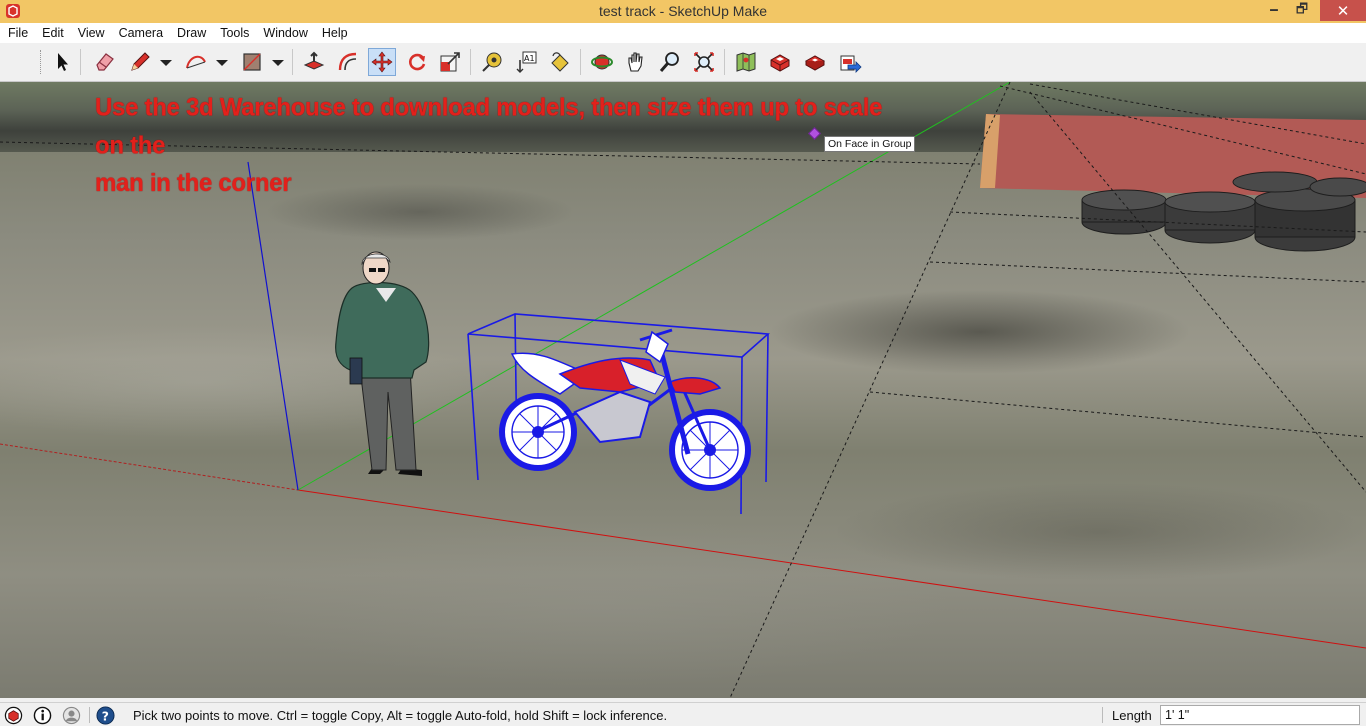 This screenshot has width=1366, height=726. I want to click on offset-tool-button, so click(348, 62).